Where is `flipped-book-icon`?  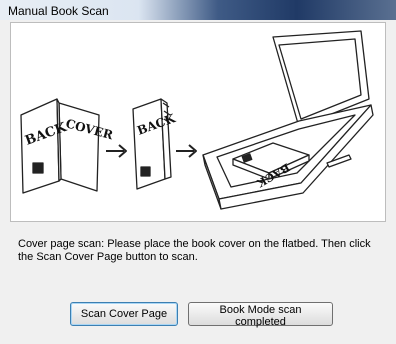 flipped-book-icon is located at coordinates (152, 144).